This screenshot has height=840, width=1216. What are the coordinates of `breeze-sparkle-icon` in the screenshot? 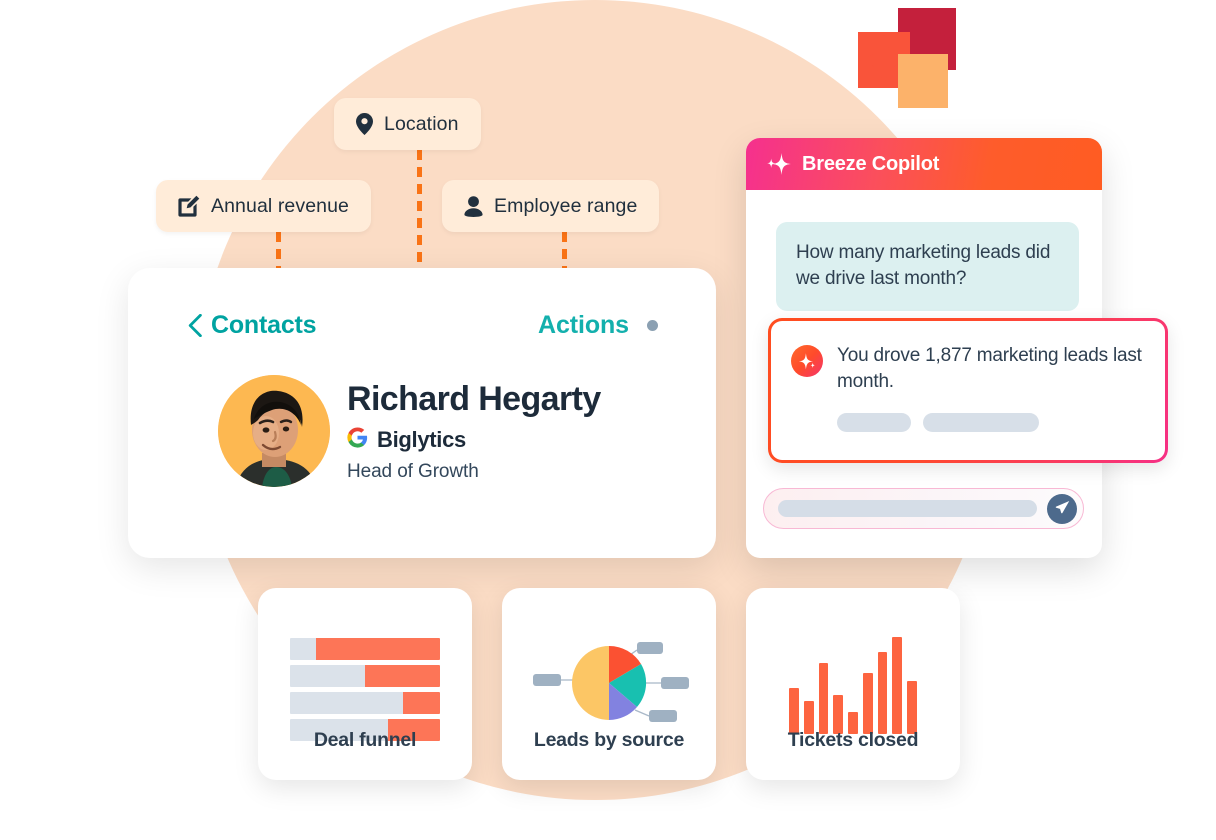 It's located at (807, 361).